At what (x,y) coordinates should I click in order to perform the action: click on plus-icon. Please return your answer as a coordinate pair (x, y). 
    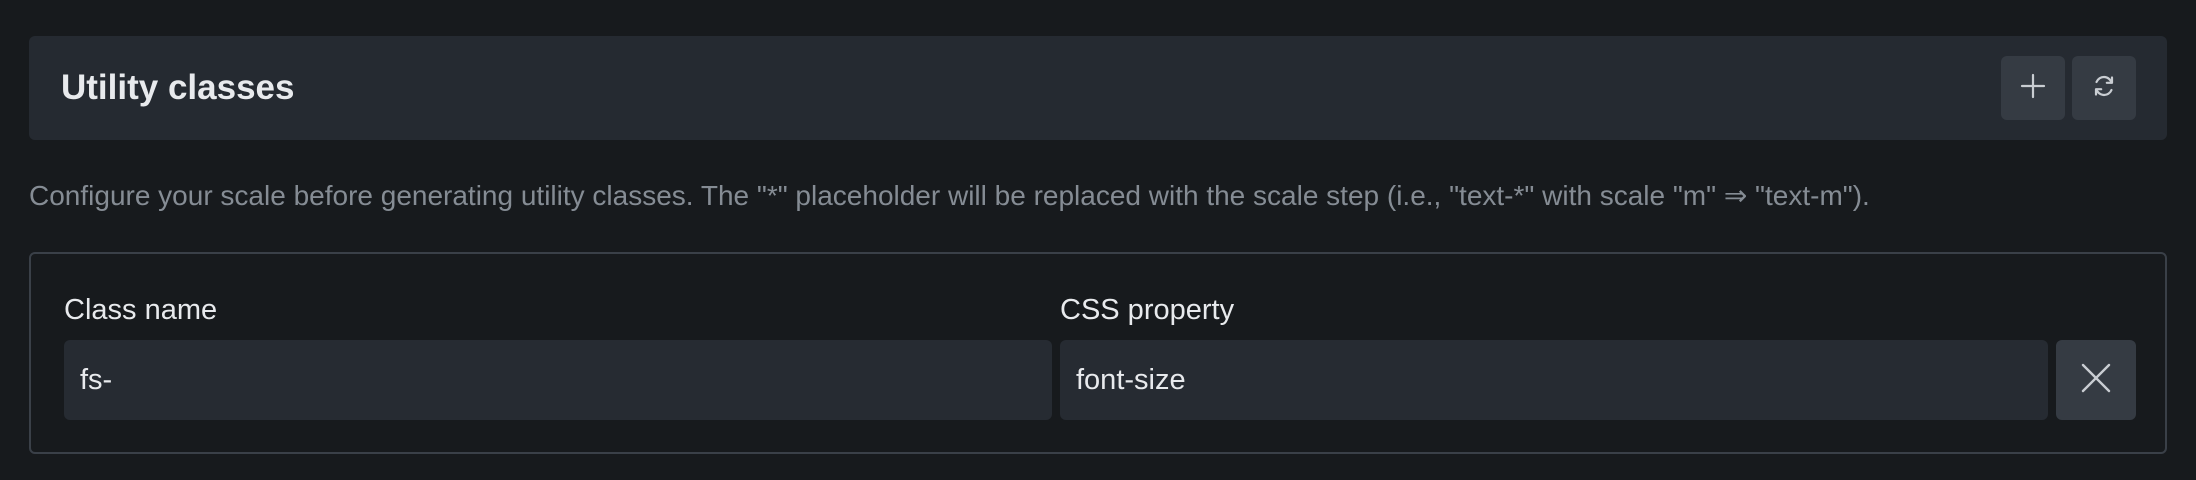
    Looking at the image, I should click on (2033, 88).